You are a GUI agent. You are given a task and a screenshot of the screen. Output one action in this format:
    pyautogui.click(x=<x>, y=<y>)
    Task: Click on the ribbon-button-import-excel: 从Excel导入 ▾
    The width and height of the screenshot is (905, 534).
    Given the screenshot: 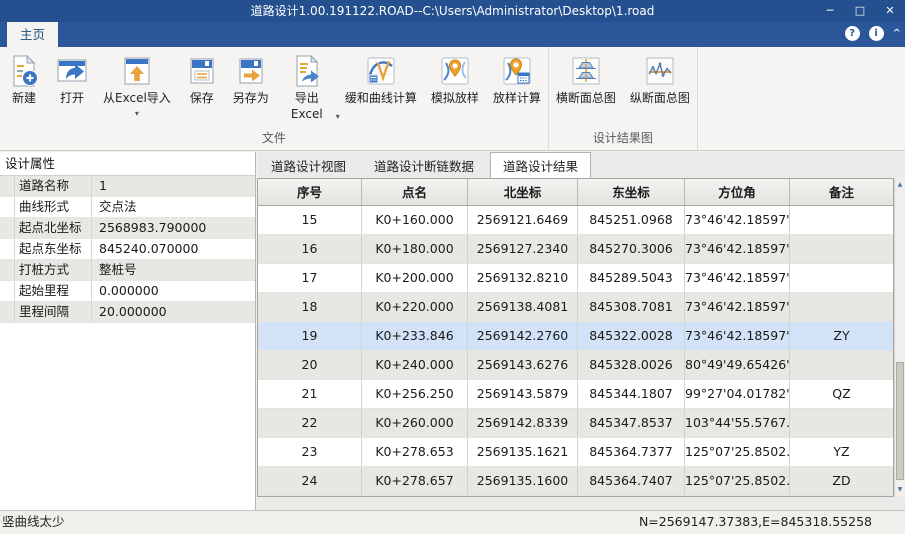 What is the action you would take?
    pyautogui.click(x=137, y=82)
    